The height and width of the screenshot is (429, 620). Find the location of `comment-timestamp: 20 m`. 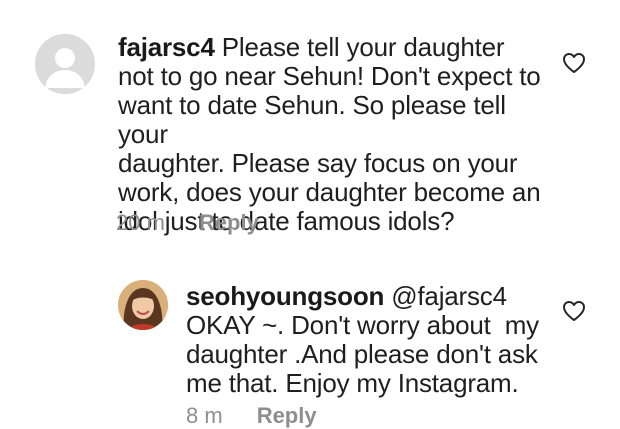

comment-timestamp: 20 m is located at coordinates (140, 222).